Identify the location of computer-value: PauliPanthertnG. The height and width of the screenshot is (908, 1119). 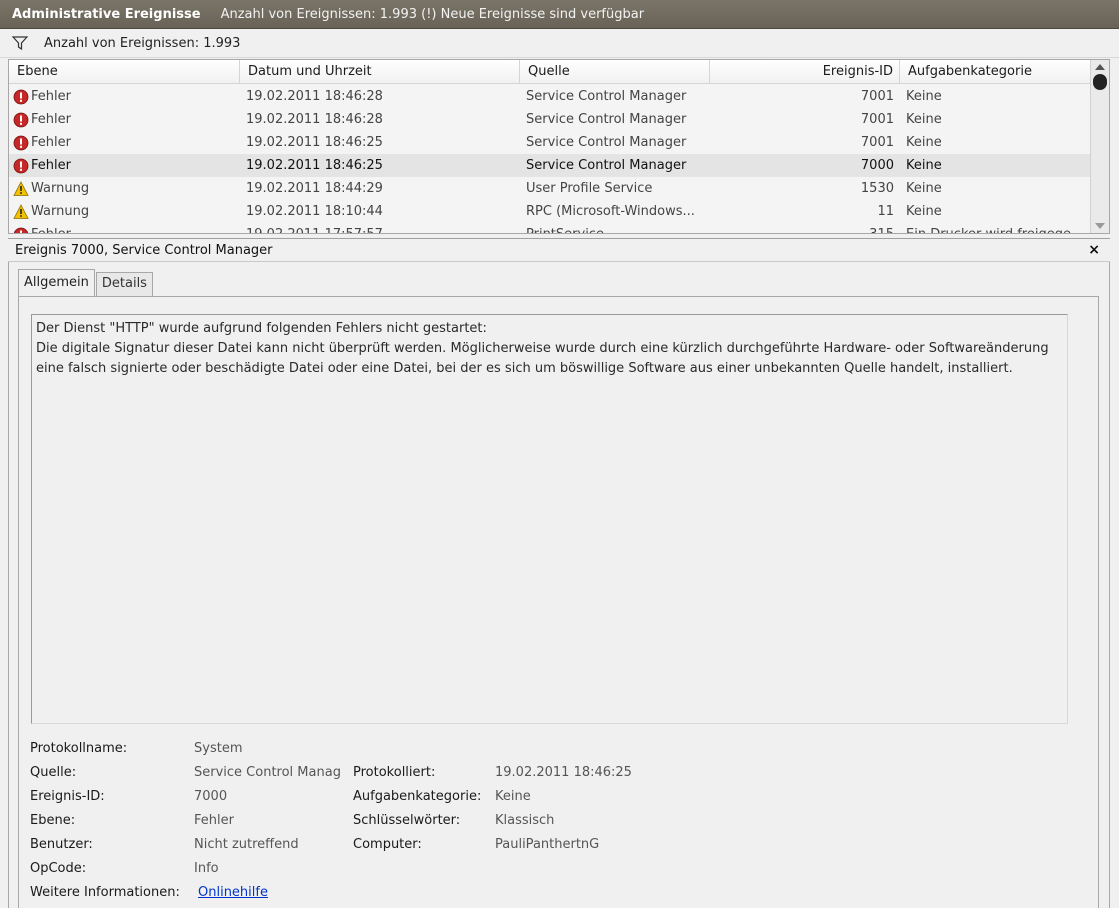
(547, 844).